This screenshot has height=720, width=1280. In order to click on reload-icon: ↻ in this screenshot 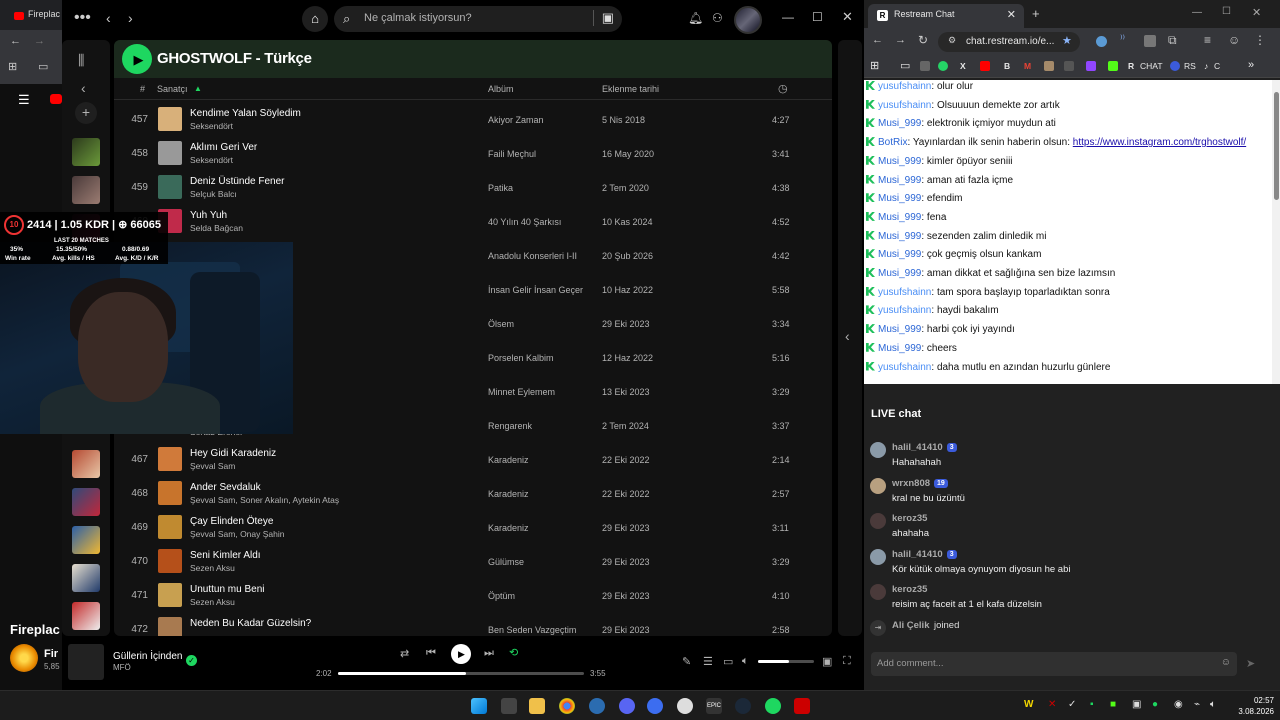, I will do `click(923, 40)`.